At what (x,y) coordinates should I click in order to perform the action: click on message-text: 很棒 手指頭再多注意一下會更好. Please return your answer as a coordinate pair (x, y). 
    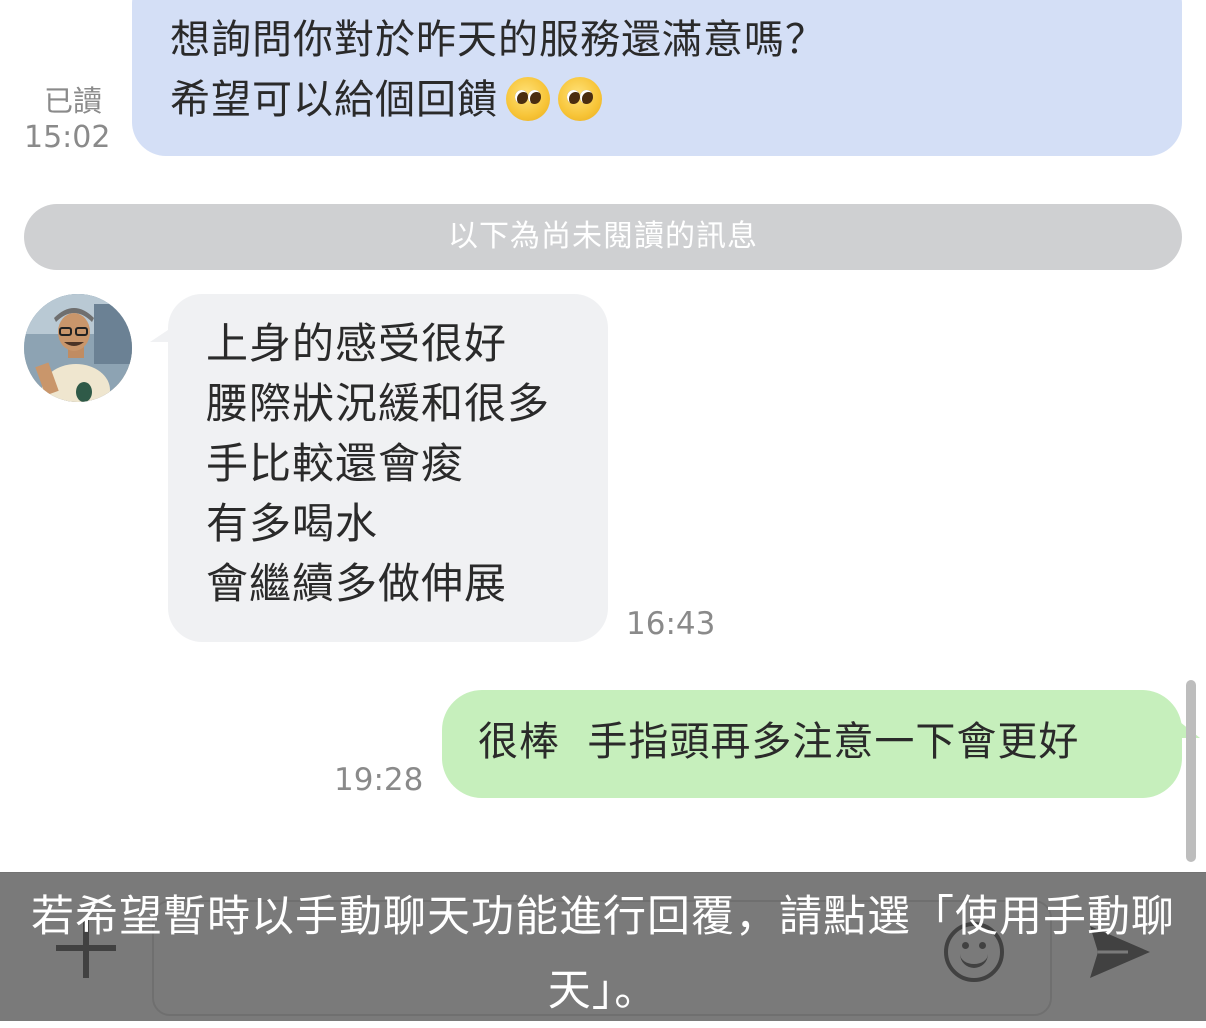
    Looking at the image, I should click on (779, 742).